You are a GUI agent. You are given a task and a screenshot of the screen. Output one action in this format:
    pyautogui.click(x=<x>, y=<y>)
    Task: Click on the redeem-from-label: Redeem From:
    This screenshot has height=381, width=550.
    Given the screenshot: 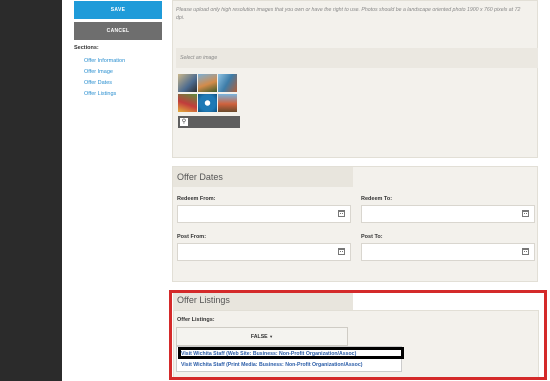 What is the action you would take?
    pyautogui.click(x=196, y=199)
    